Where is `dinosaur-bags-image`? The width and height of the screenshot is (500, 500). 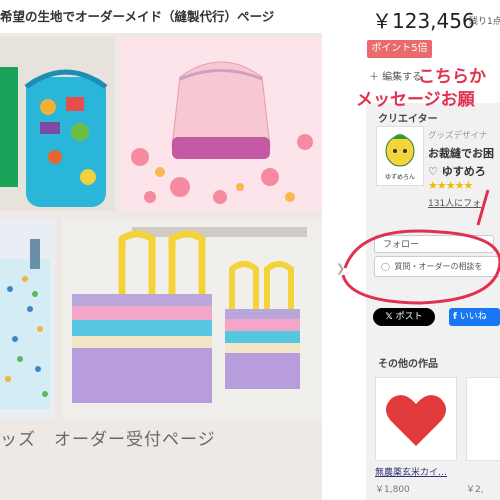
dinosaur-bags-image is located at coordinates (57, 124).